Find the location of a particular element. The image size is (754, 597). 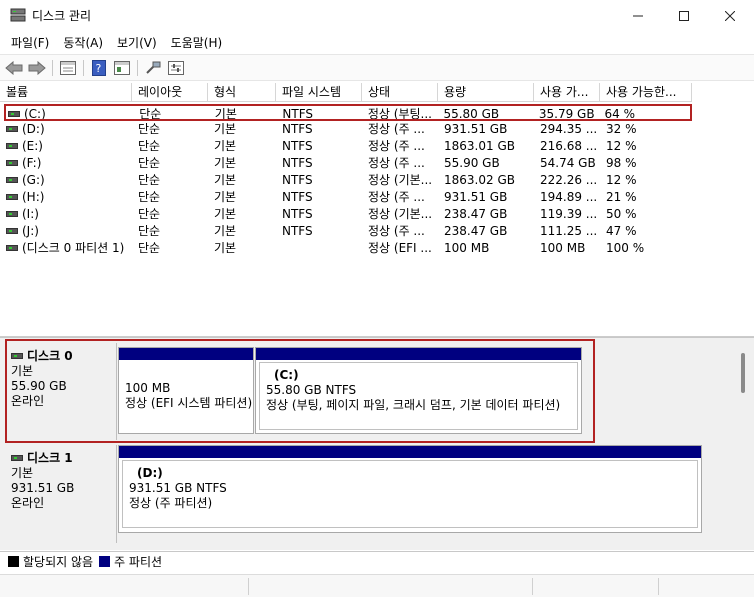

column-filesystem: 파일 시스템 is located at coordinates (319, 92).